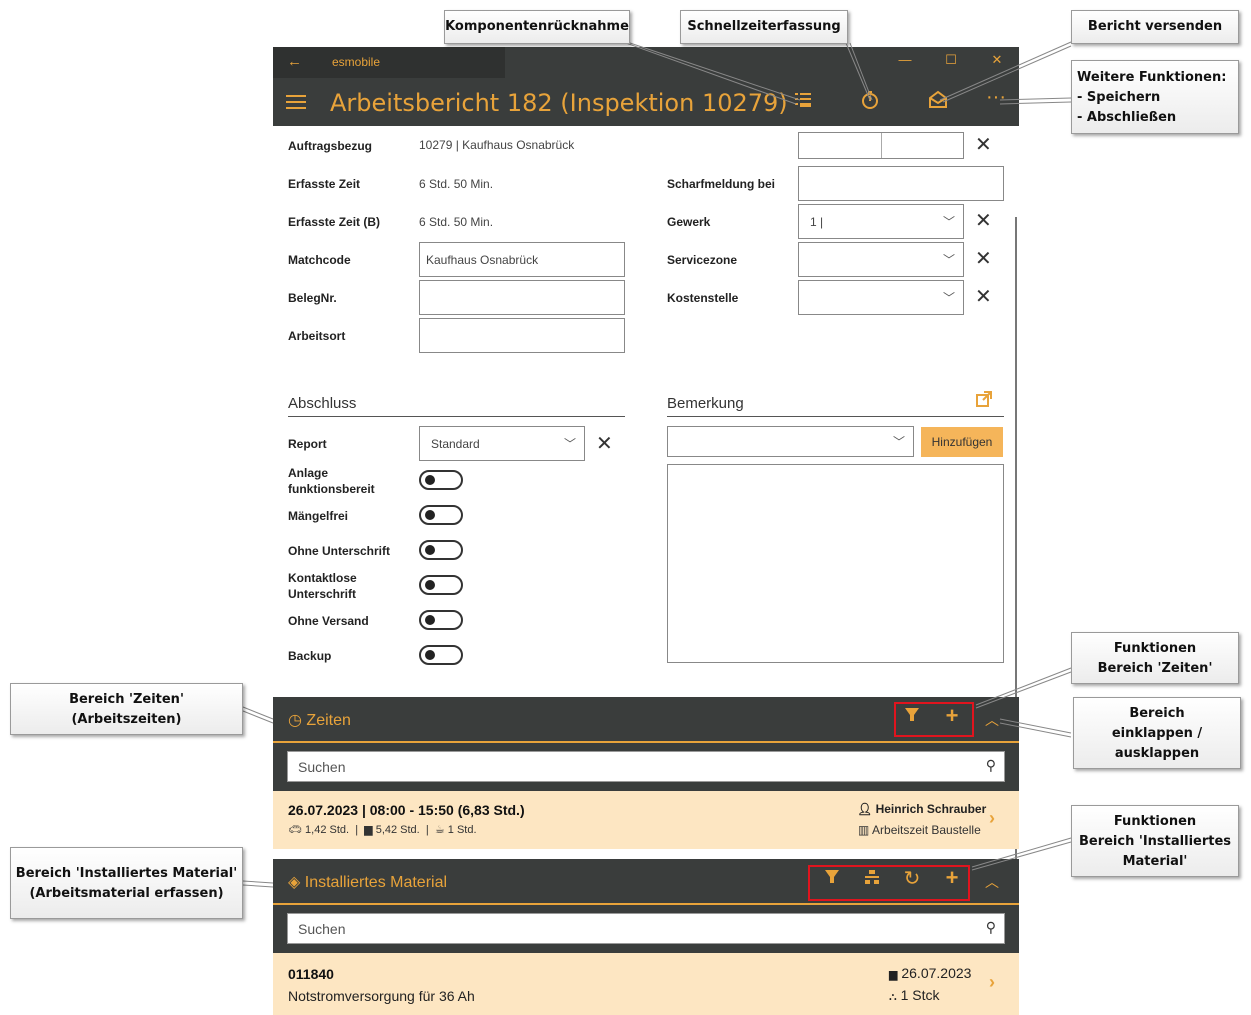 The width and height of the screenshot is (1251, 1015). What do you see at coordinates (1152, 77) in the screenshot?
I see `callout-weitere-line1: Weitere Funktionen:` at bounding box center [1152, 77].